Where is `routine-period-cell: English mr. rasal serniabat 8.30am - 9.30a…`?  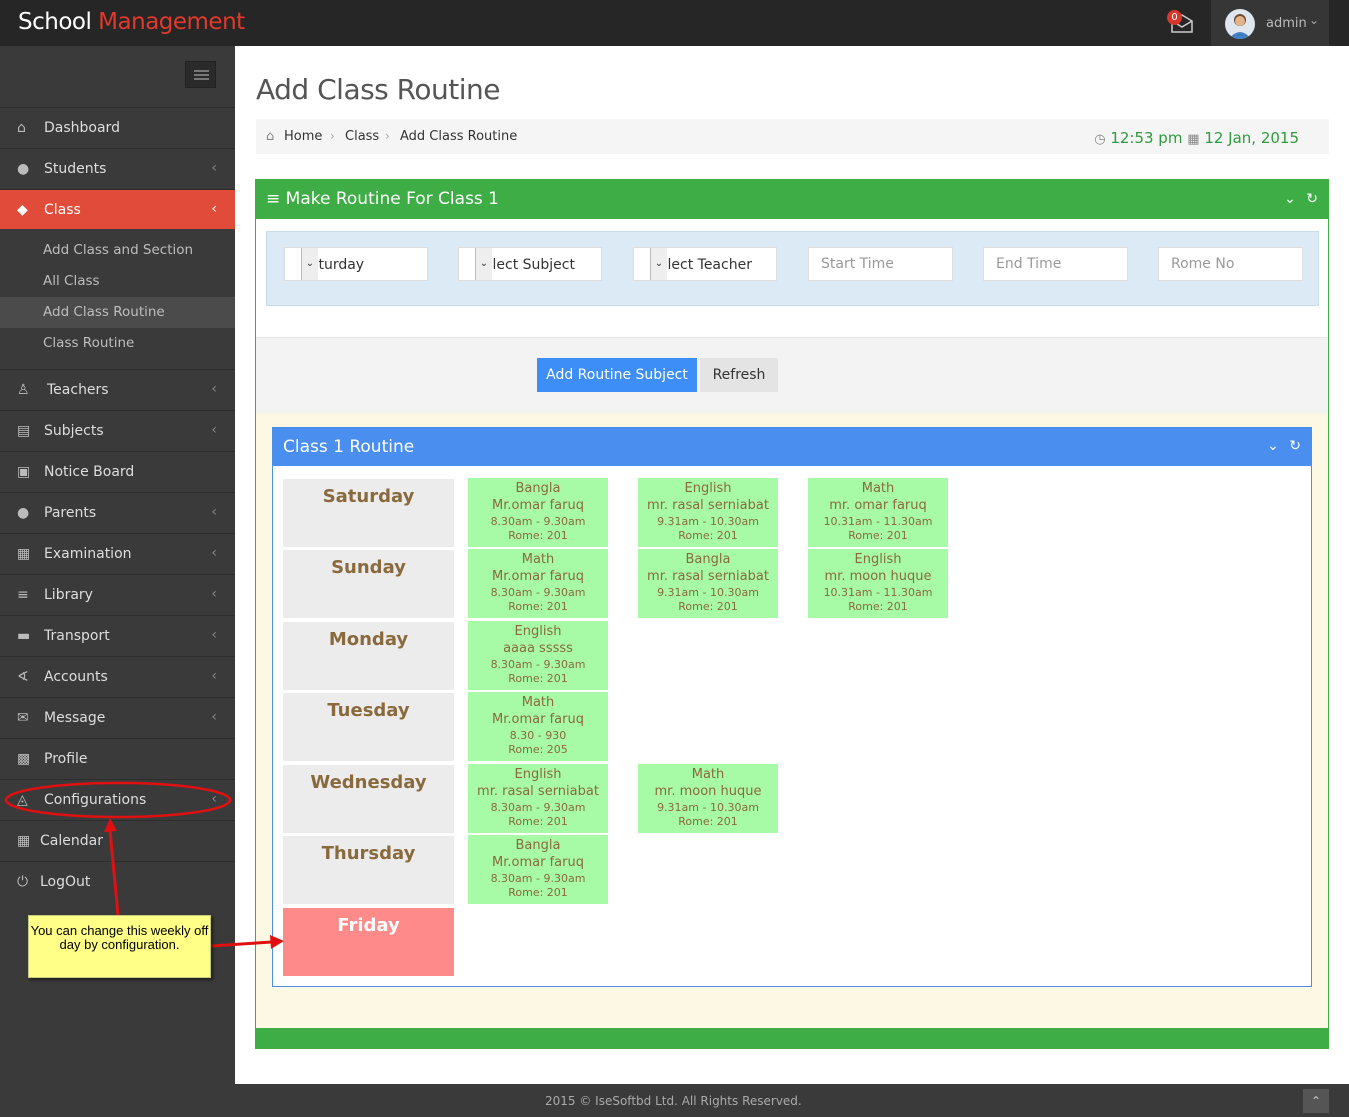
routine-period-cell: English mr. rasal serniabat 8.30am - 9.30a… is located at coordinates (538, 798).